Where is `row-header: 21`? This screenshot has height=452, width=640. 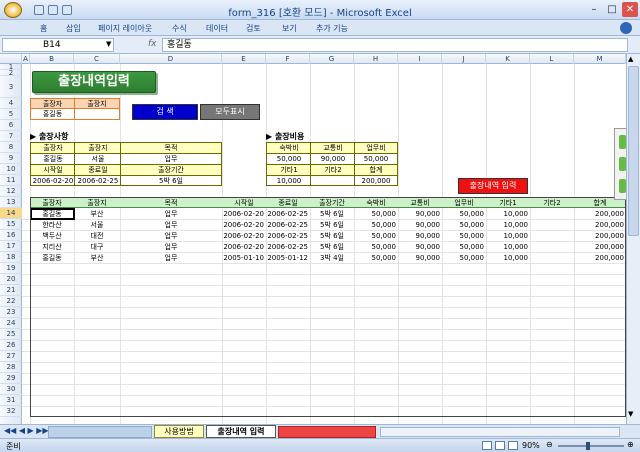 row-header: 21 is located at coordinates (11, 290).